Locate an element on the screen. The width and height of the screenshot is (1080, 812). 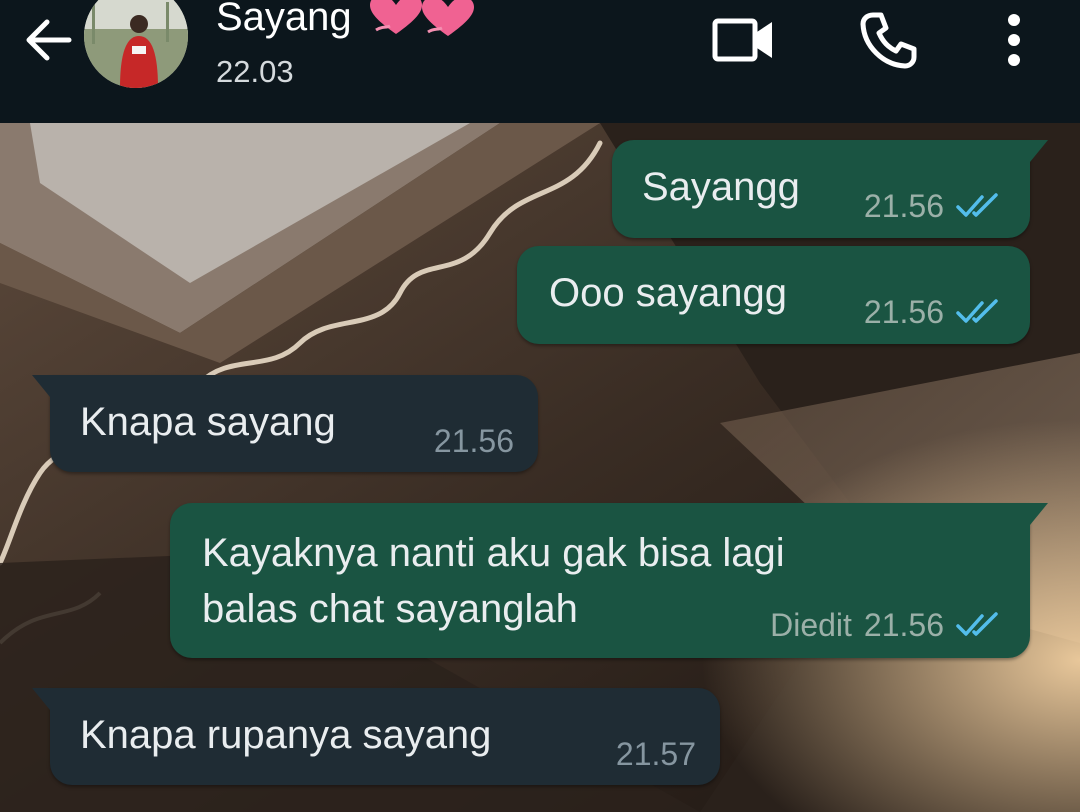
pink-hearts-emoji is located at coordinates (422, 20).